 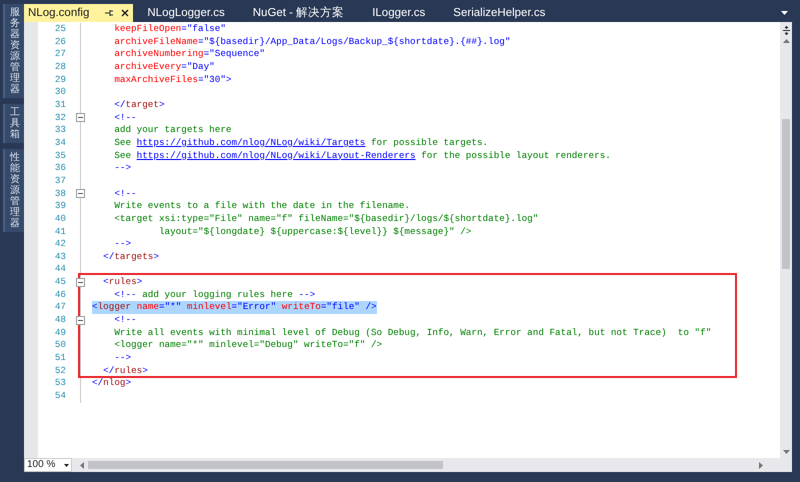 What do you see at coordinates (311, 42) in the screenshot?
I see `code-line: archiveFileName="${basedir}/App_Data/Logs/Backup_${shortdate}.{##}.log"` at bounding box center [311, 42].